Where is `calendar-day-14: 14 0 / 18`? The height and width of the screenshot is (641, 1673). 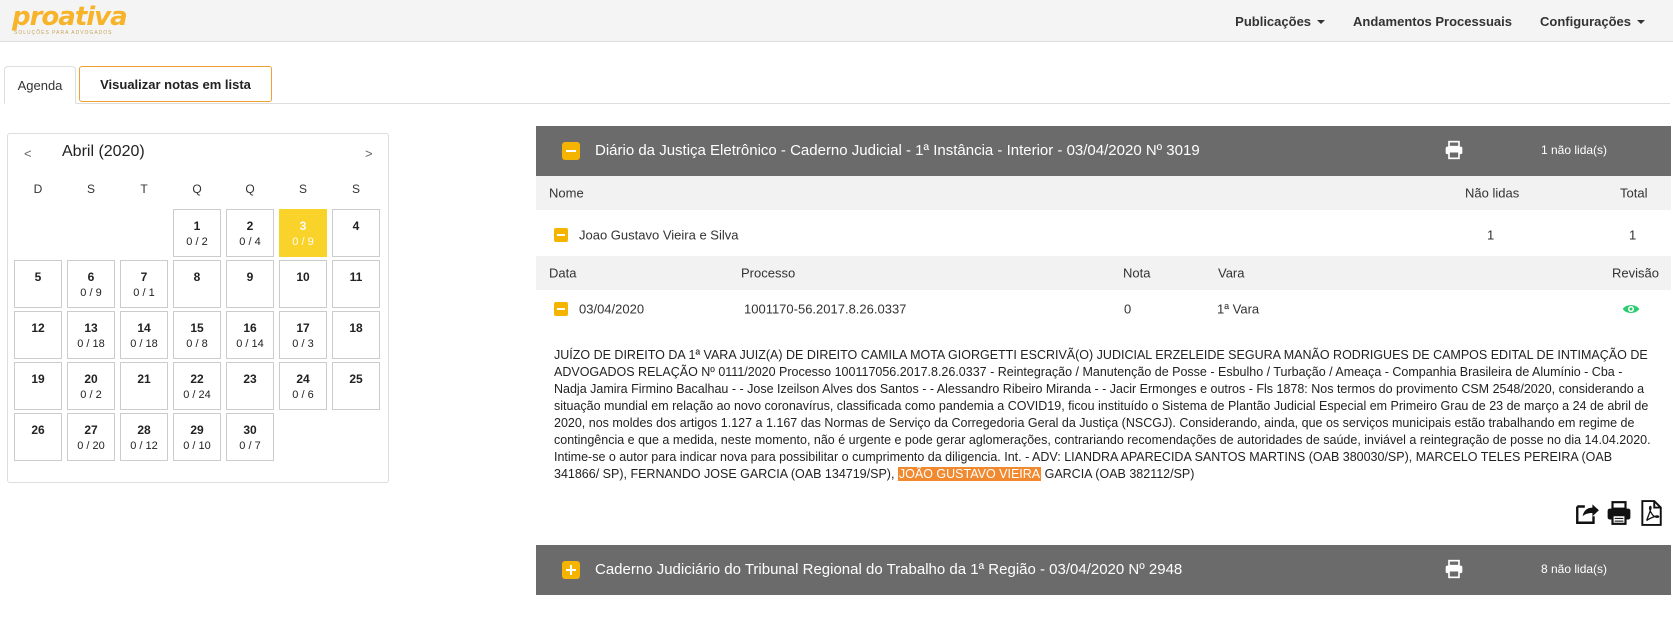
calendar-day-14: 14 0 / 18 is located at coordinates (144, 335).